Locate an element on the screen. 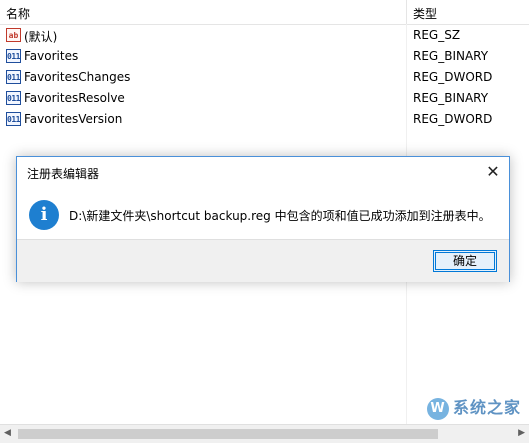 Image resolution: width=529 pixels, height=443 pixels. value-name: Favorites is located at coordinates (51, 56).